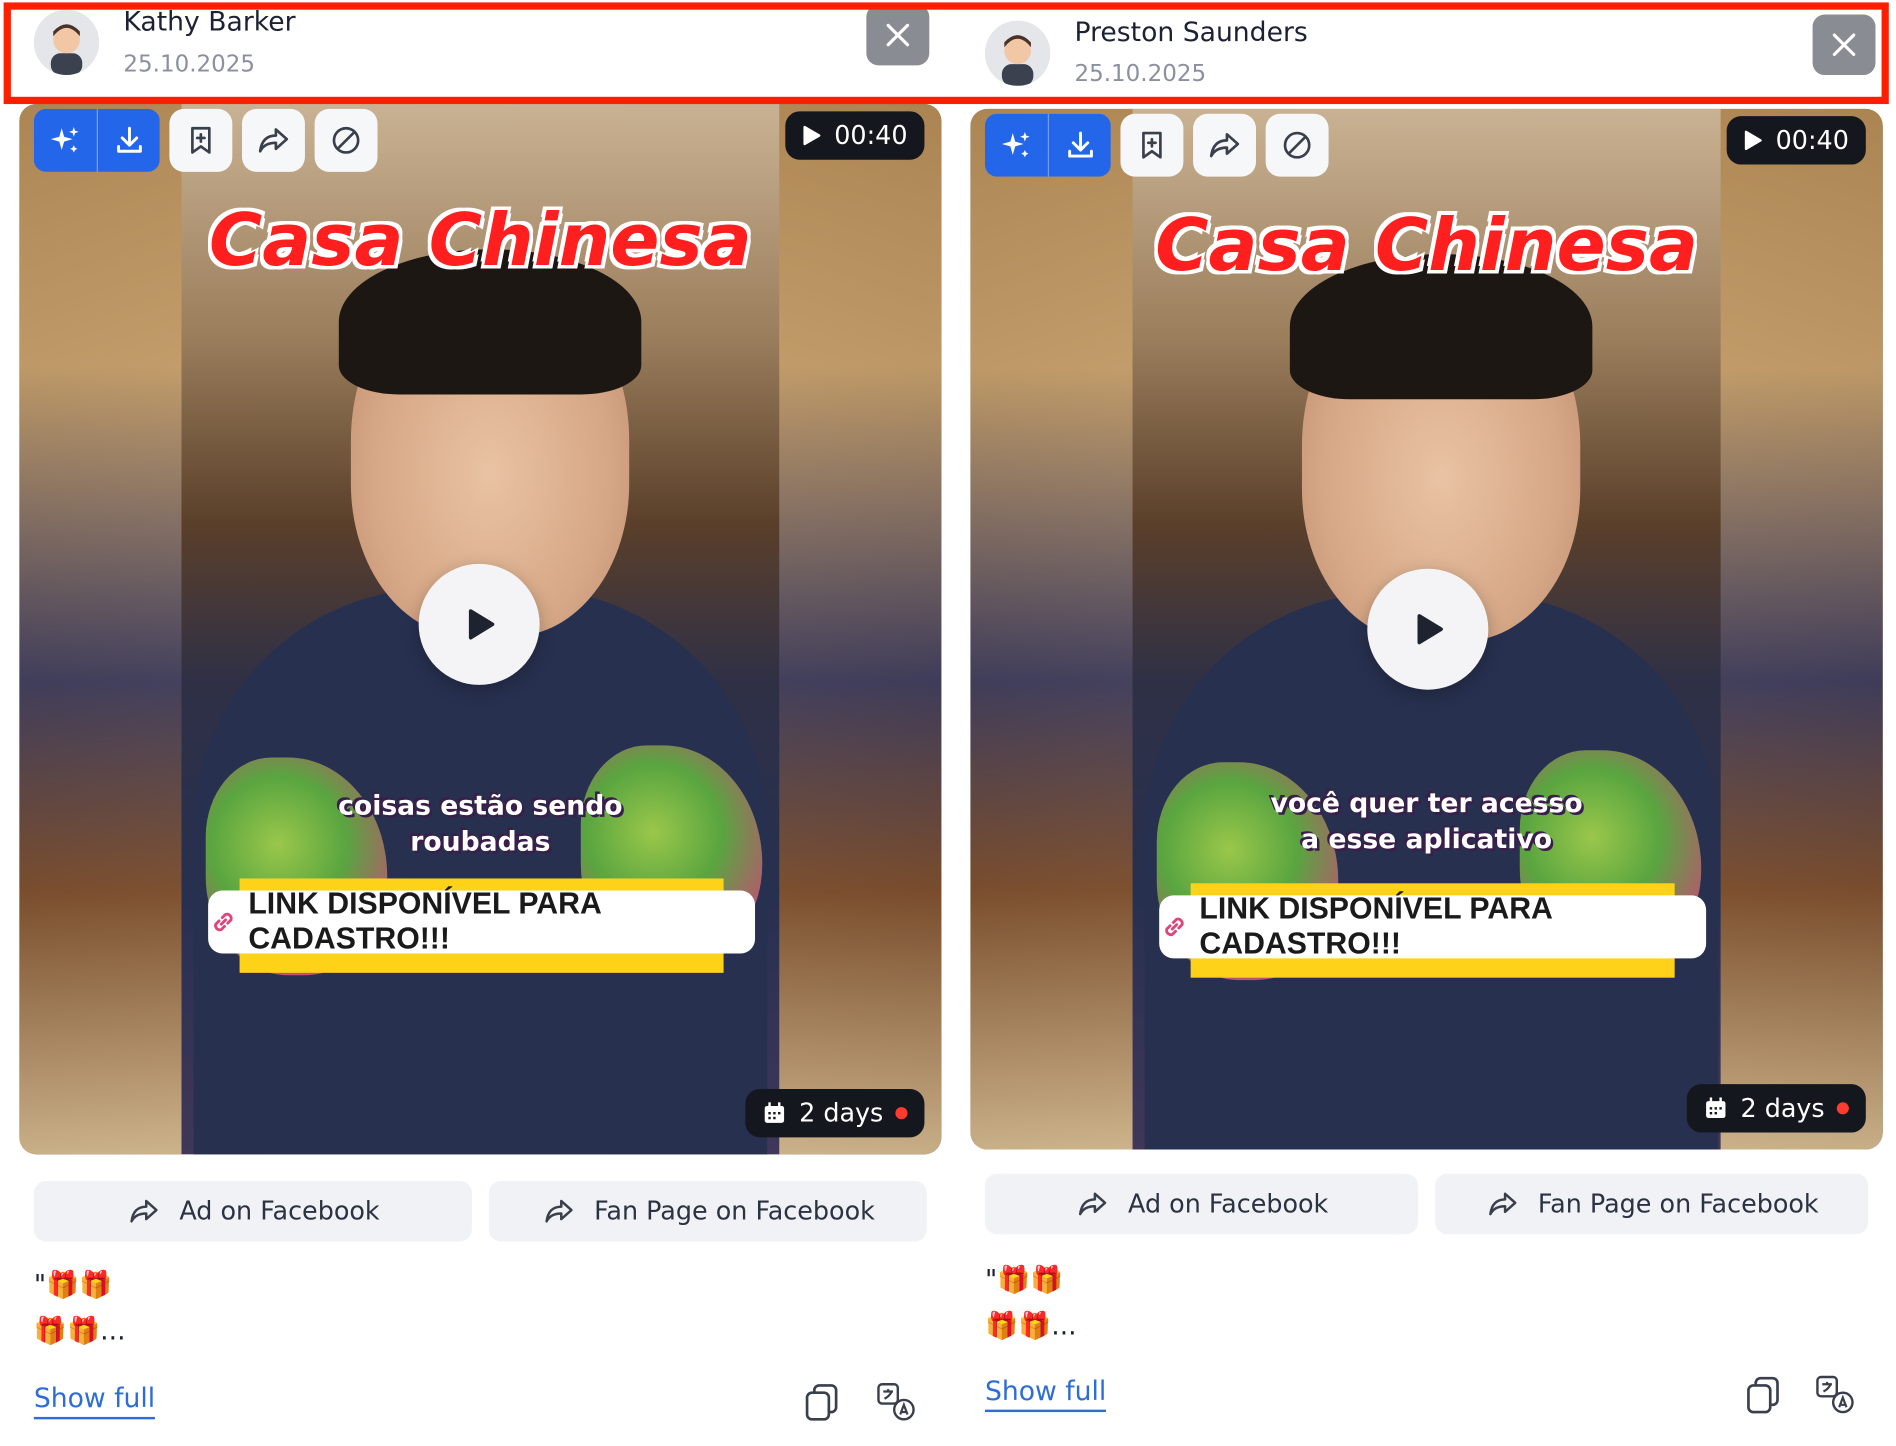 This screenshot has width=1896, height=1446. I want to click on video-caption-line-1: você quer ter acesso, so click(1426, 804).